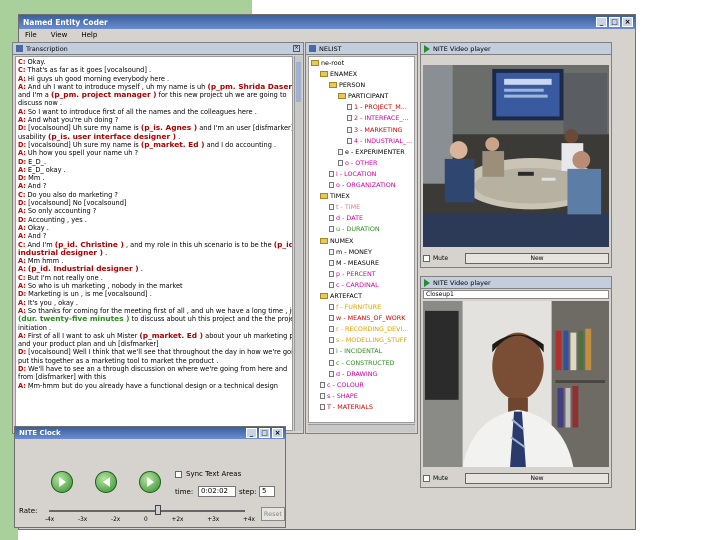  Describe the element at coordinates (150, 482) in the screenshot. I see `forward-button` at that location.